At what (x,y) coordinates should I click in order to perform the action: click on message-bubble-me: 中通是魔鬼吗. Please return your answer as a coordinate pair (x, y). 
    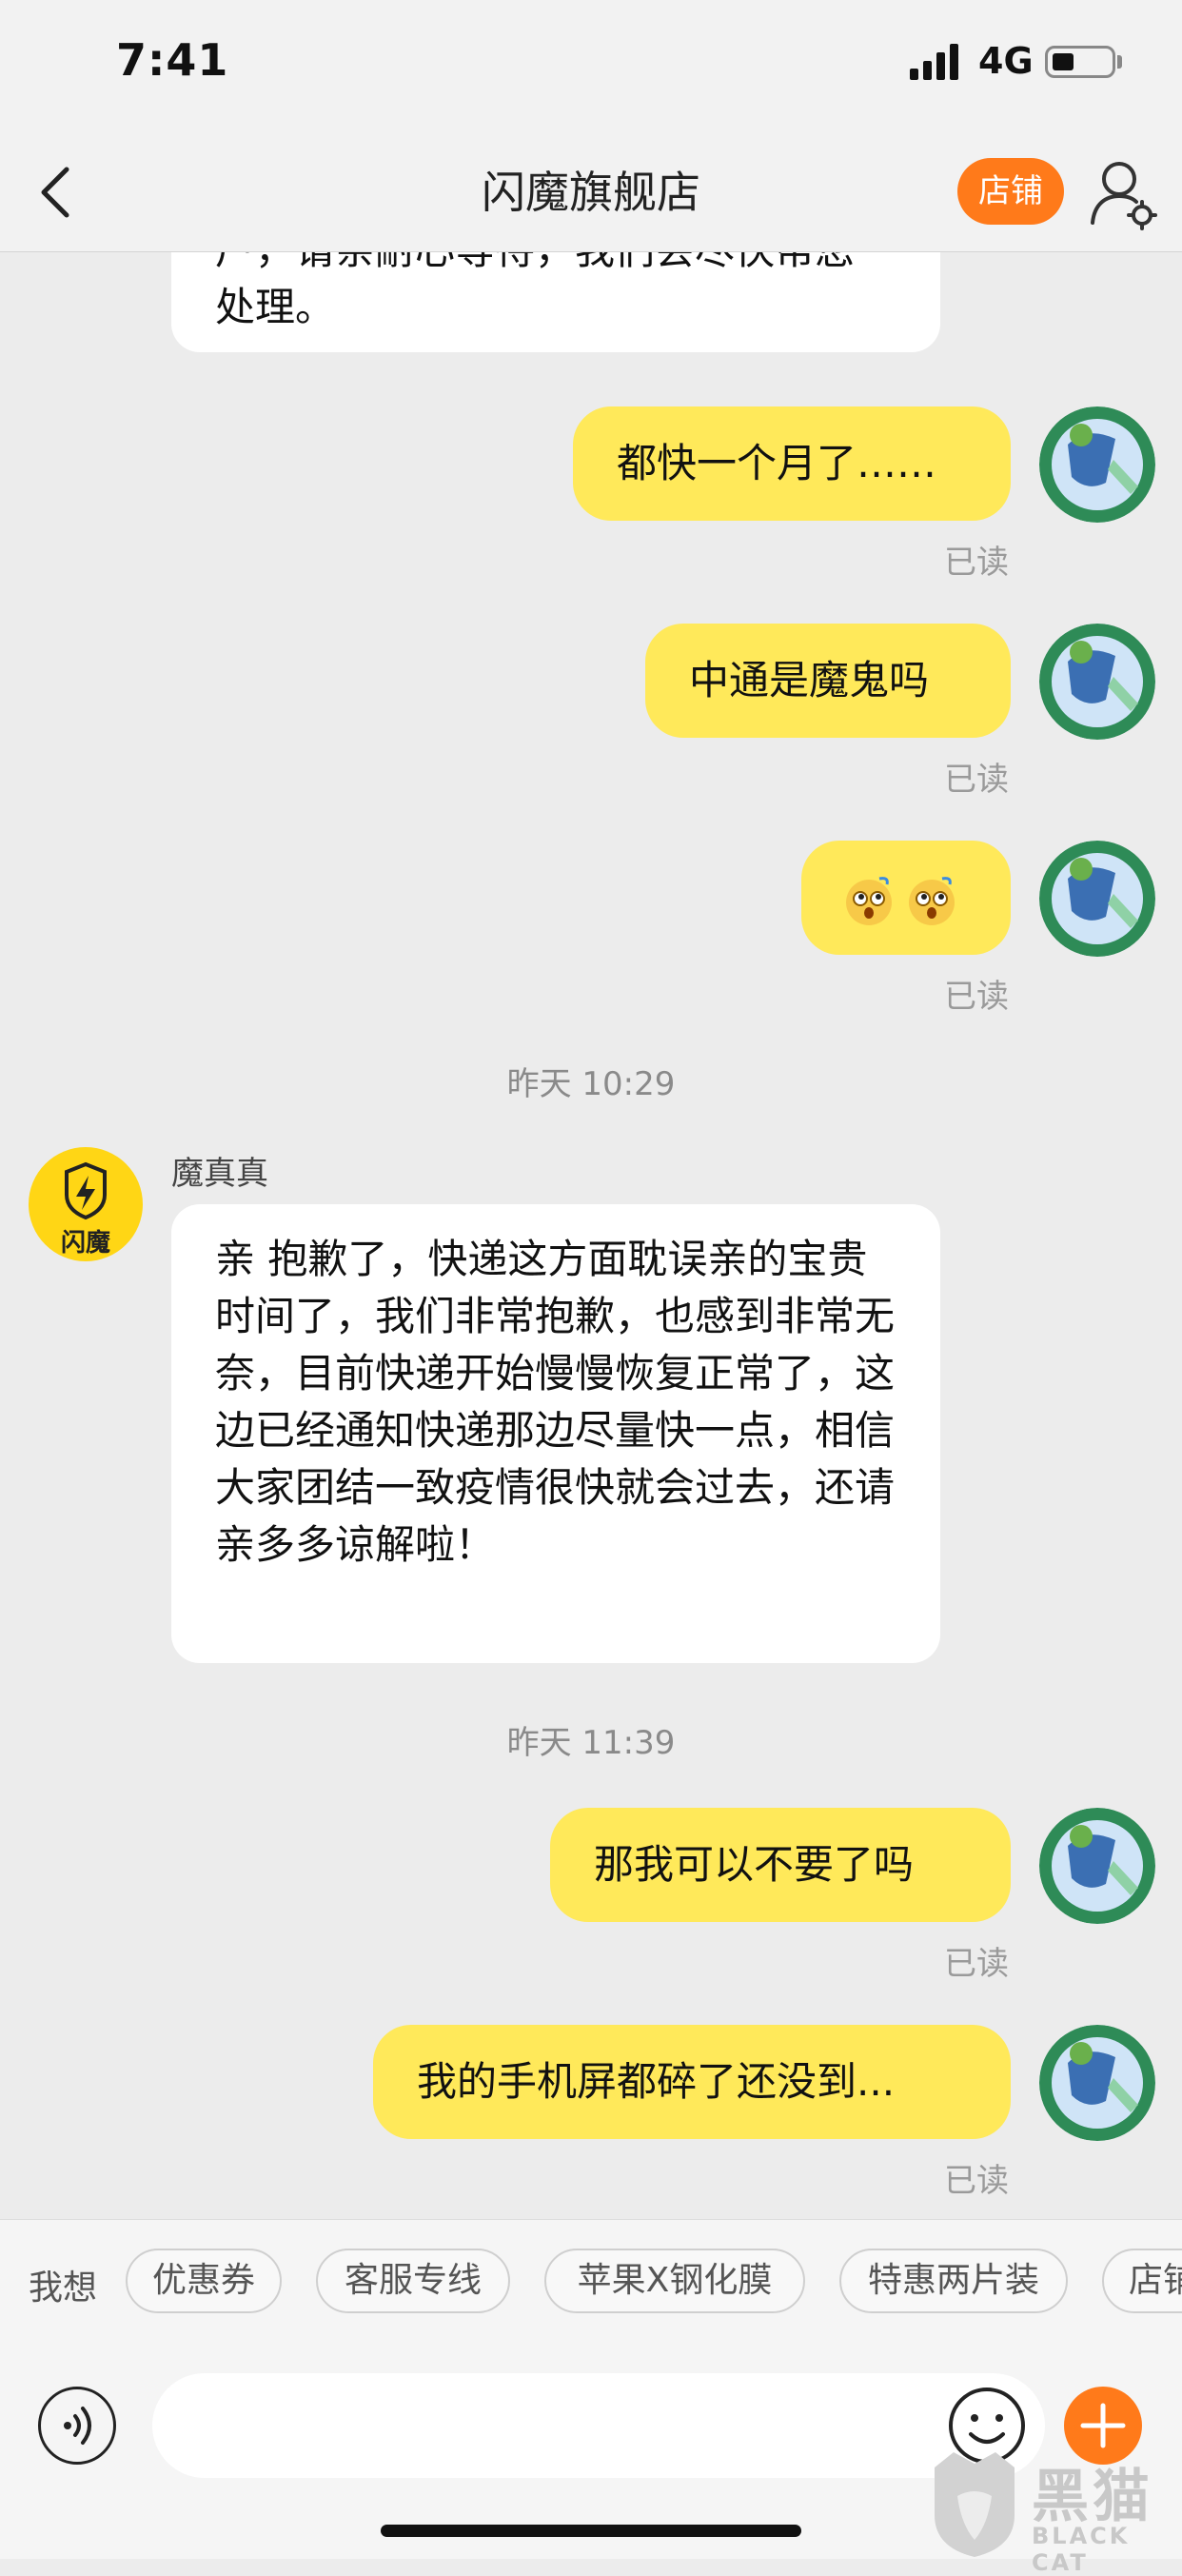
    Looking at the image, I should click on (828, 681).